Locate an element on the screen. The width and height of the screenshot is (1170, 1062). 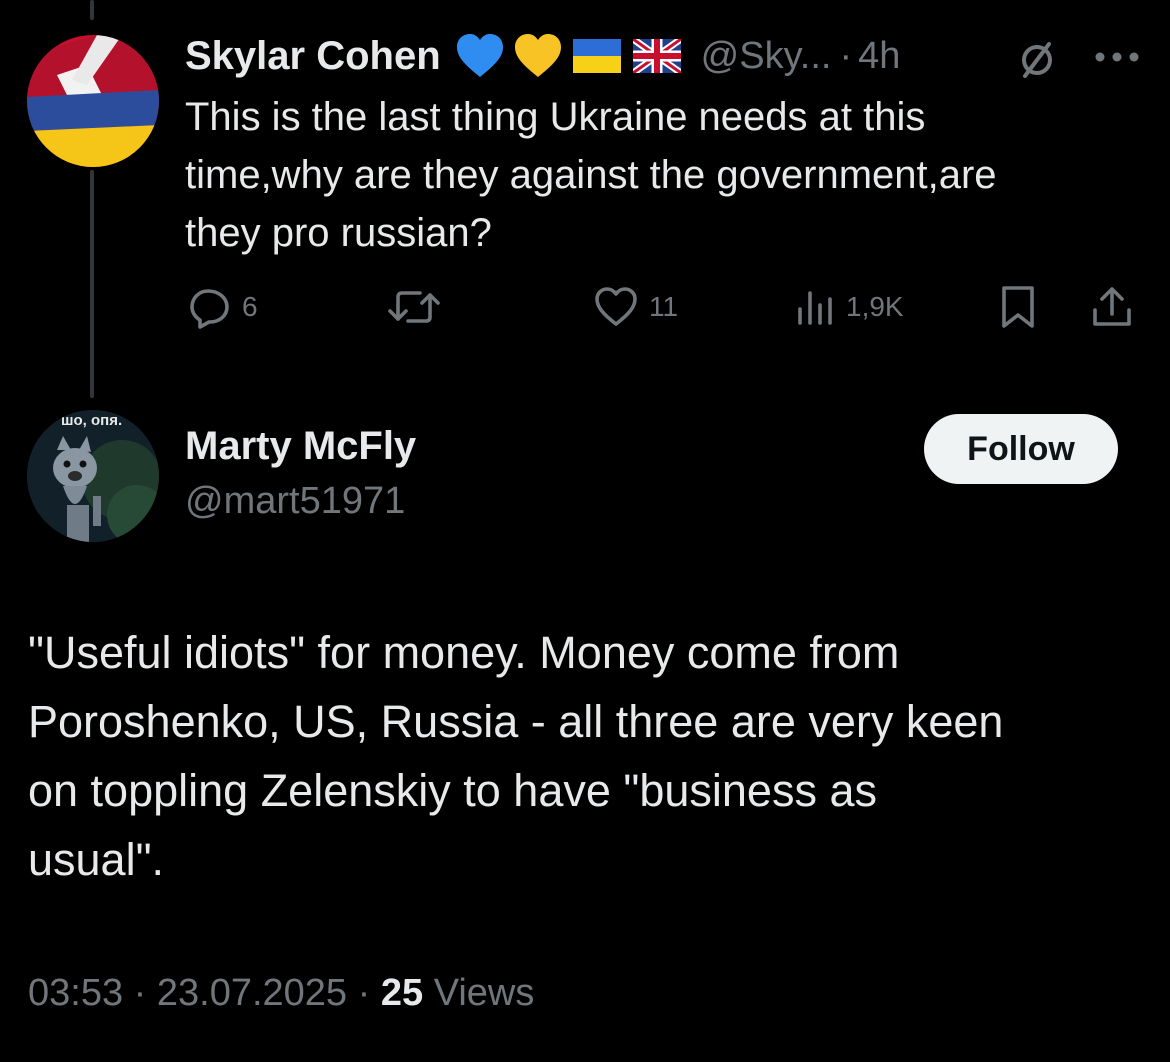
follow-button: Follow is located at coordinates (1021, 449).